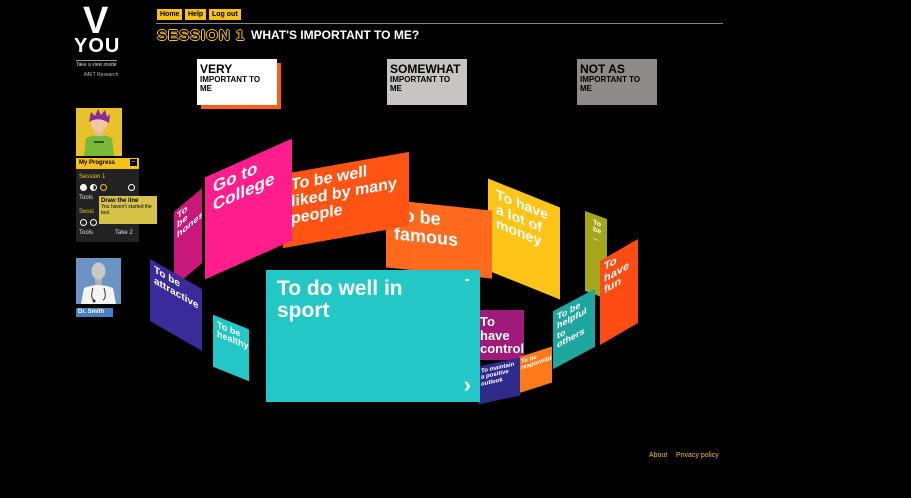  What do you see at coordinates (96, 64) in the screenshot?
I see `logo-tagline: Take a view inside` at bounding box center [96, 64].